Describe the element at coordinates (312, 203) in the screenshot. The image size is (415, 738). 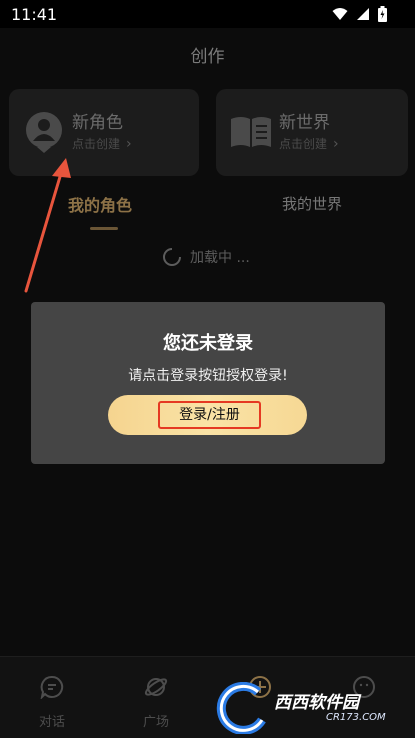
I see `tab-my-worlds: 我的世界` at that location.